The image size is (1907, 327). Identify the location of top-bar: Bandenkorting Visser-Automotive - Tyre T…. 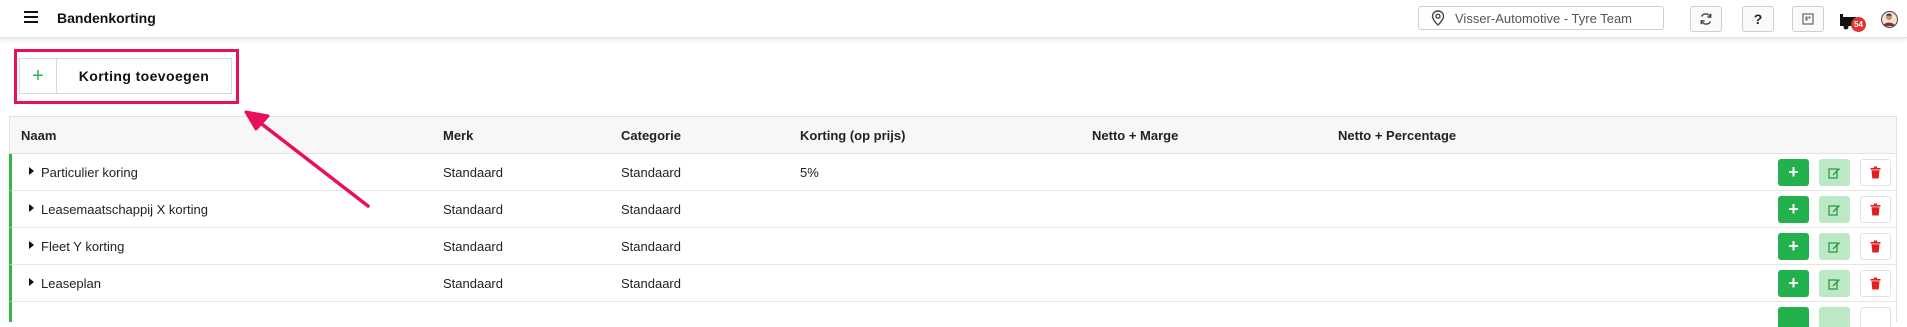
(953, 19).